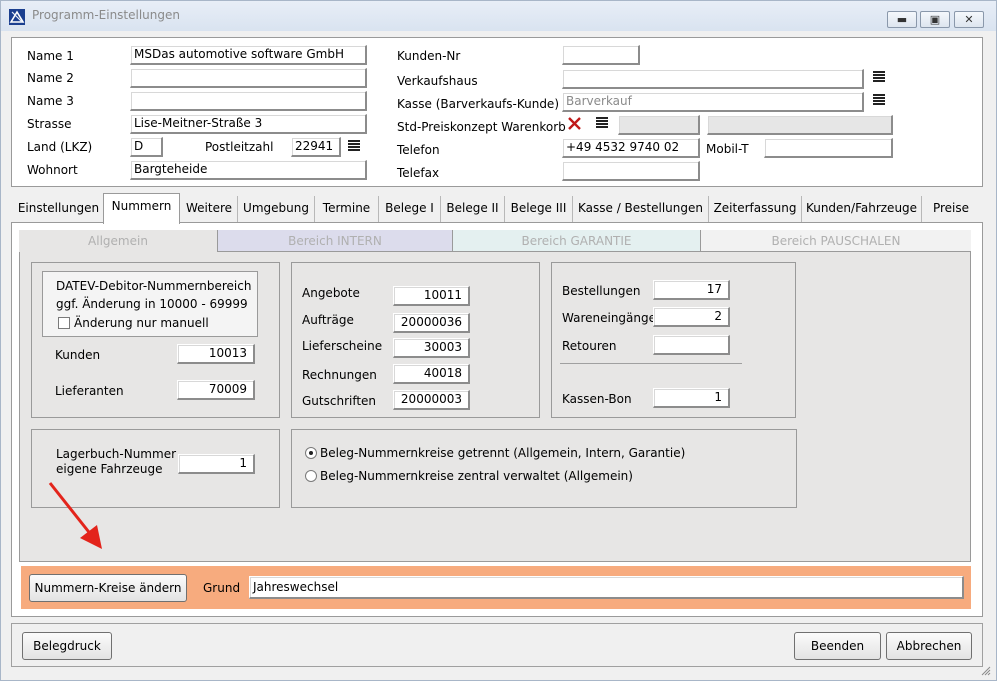 The width and height of the screenshot is (997, 681). What do you see at coordinates (431, 374) in the screenshot?
I see `rechnungen-number-input: 40018` at bounding box center [431, 374].